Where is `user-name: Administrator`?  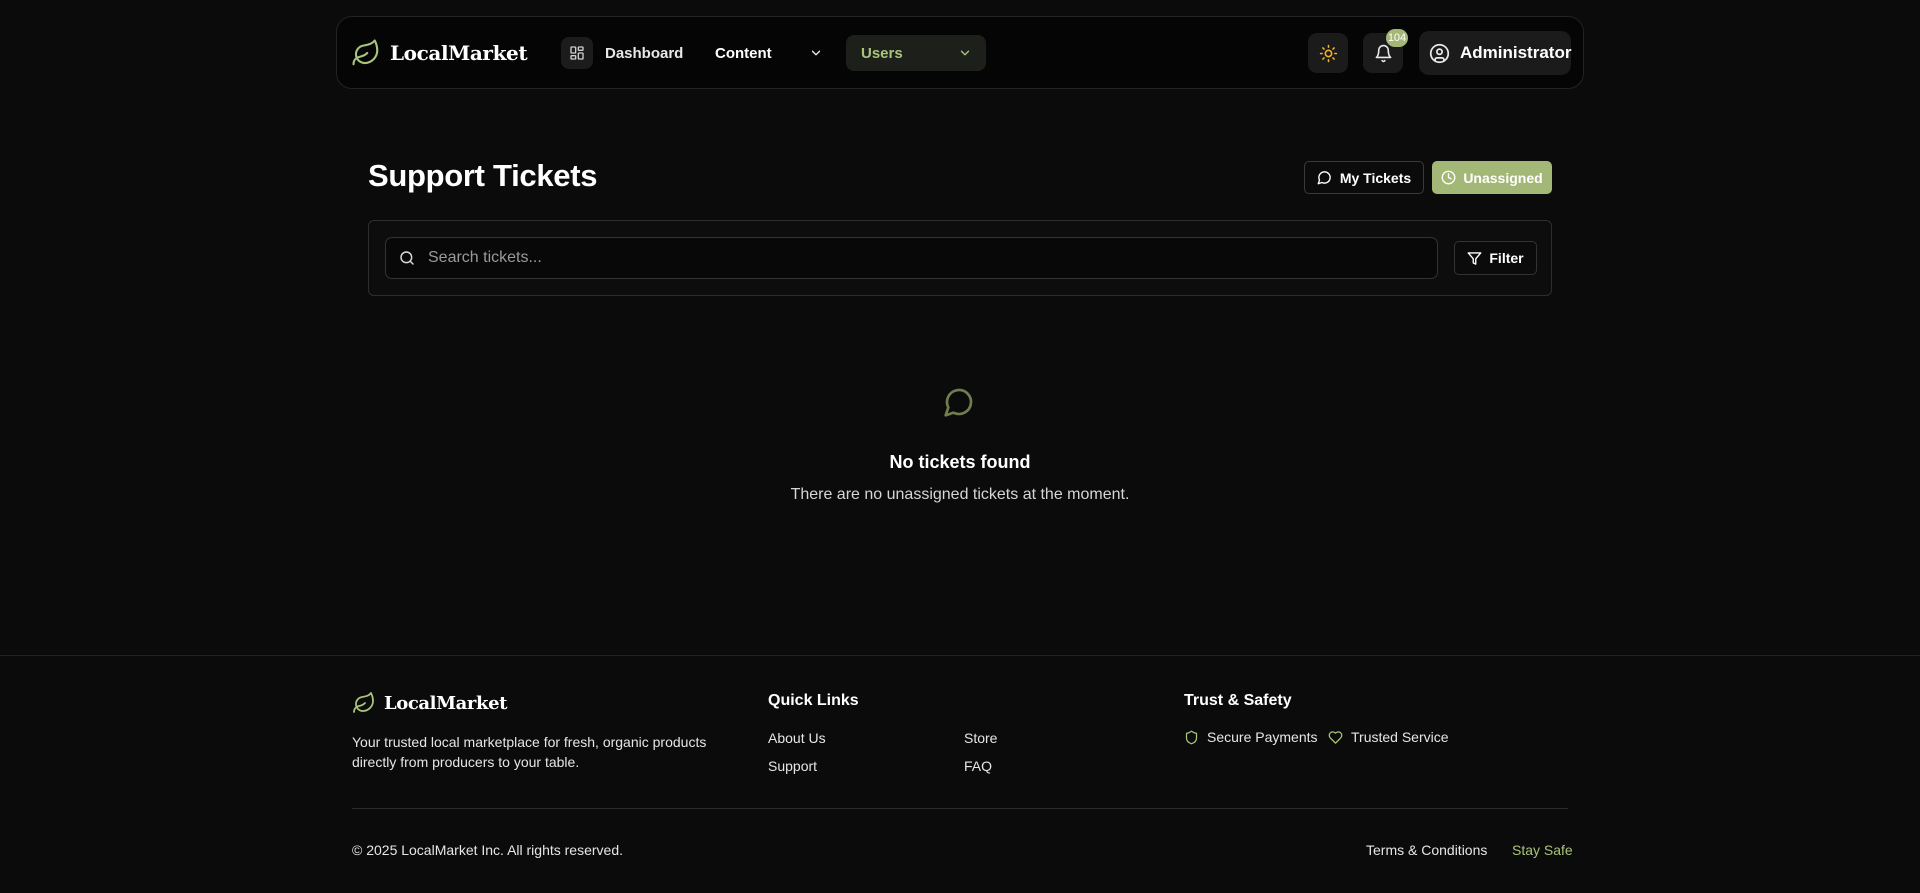
user-name: Administrator is located at coordinates (1516, 52).